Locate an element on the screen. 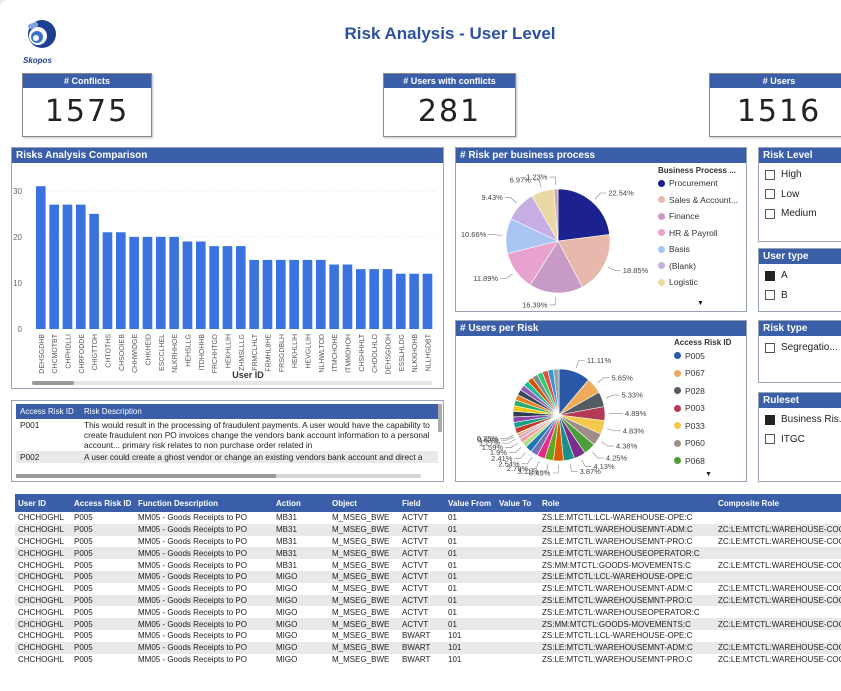  legend-item: P060 is located at coordinates (710, 444).